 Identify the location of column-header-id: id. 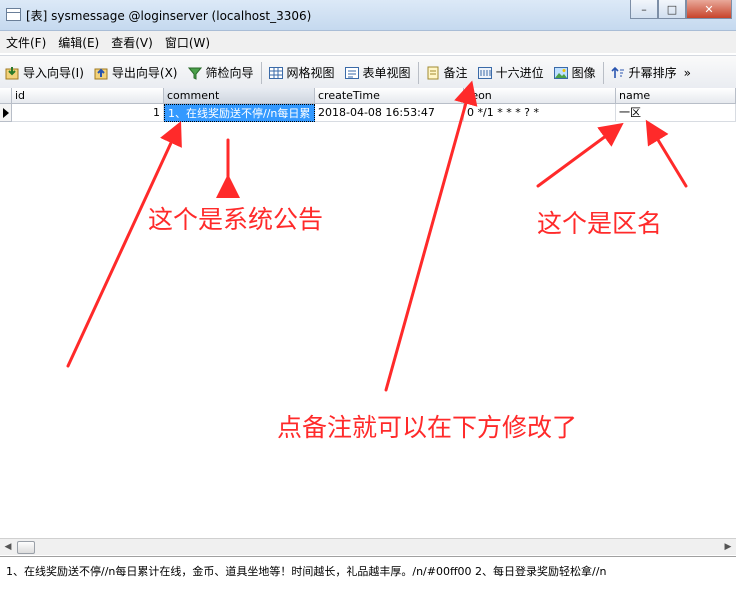
(88, 96).